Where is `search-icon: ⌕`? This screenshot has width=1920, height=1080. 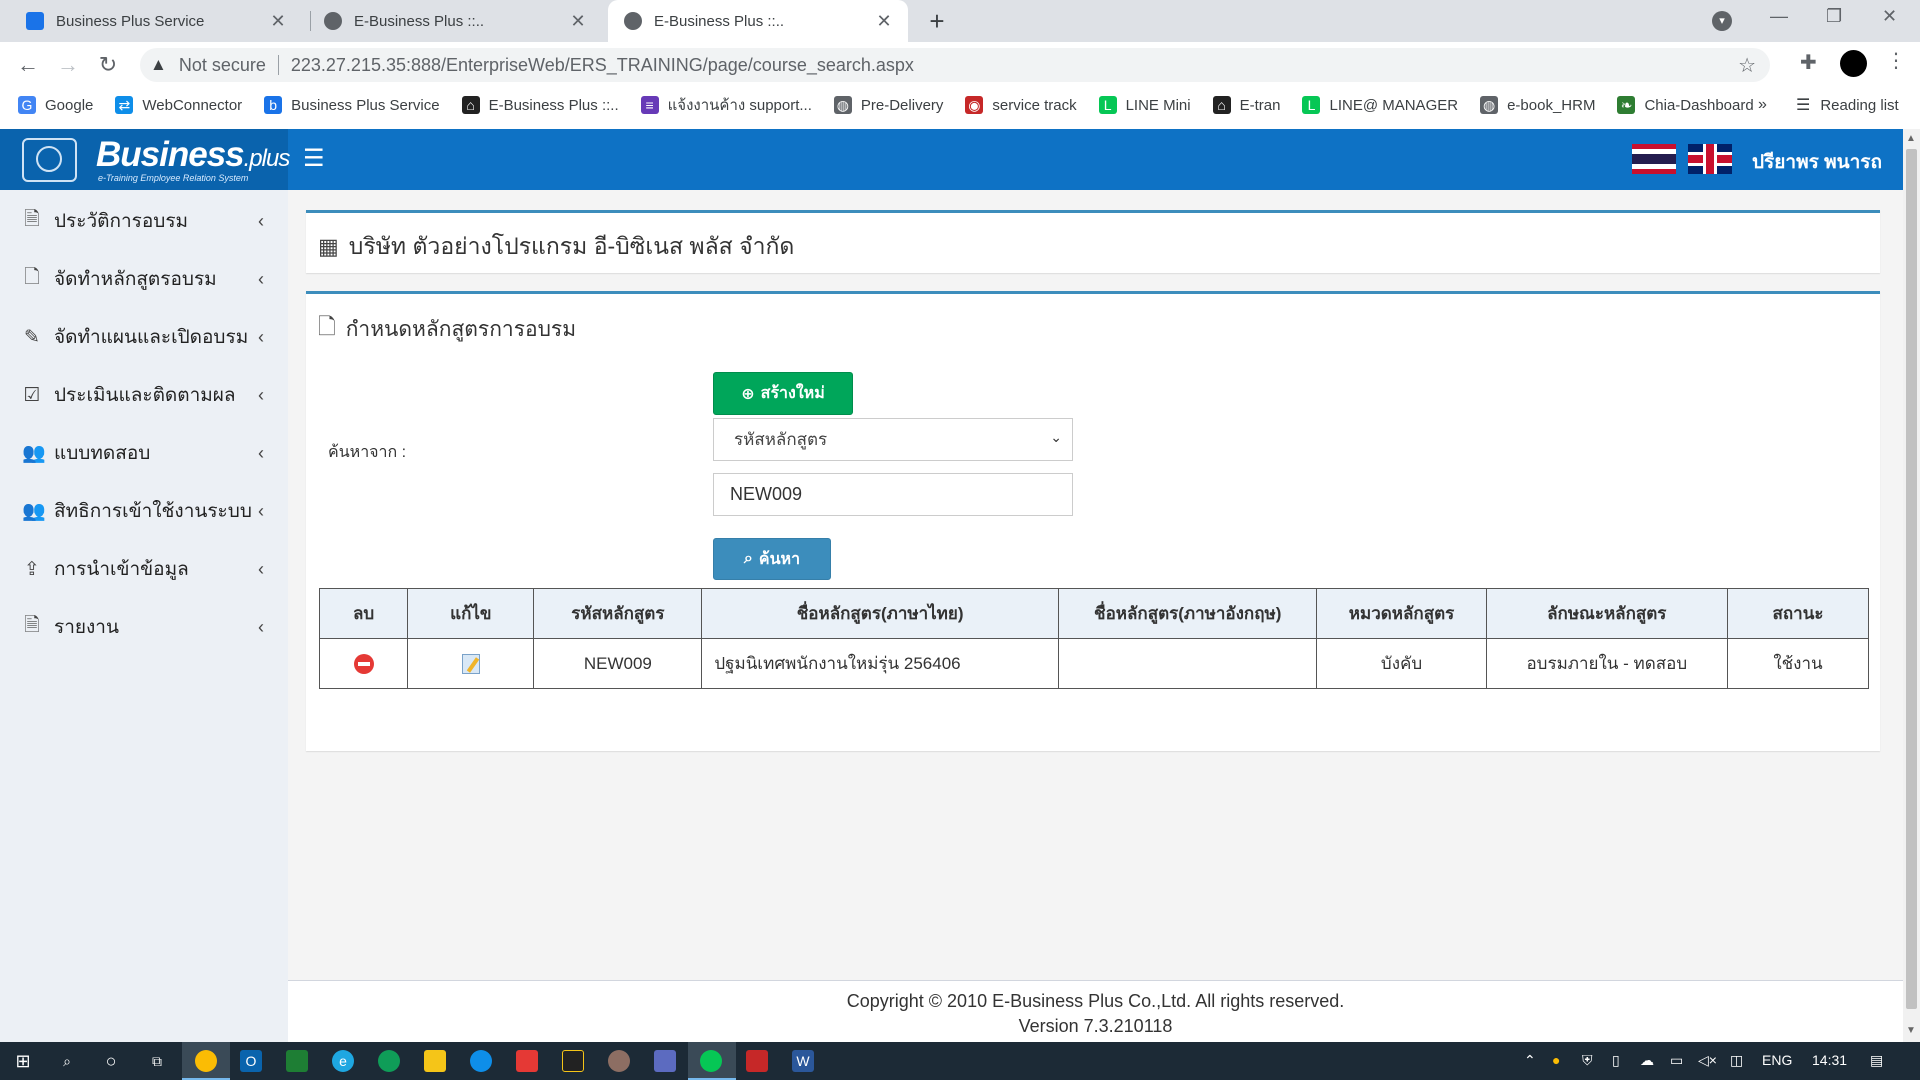 search-icon: ⌕ is located at coordinates (67, 1061).